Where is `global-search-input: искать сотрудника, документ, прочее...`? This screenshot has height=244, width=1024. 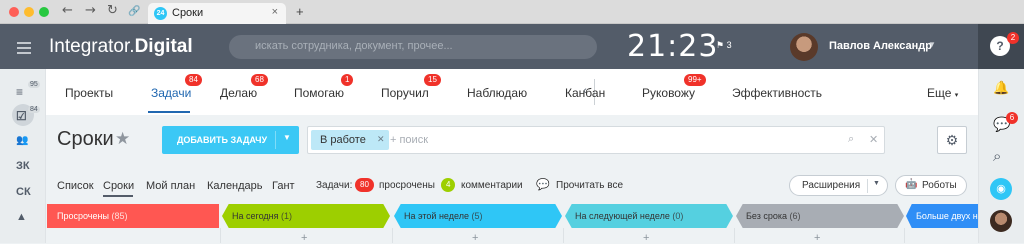
global-search-input: искать сотрудника, документ, прочее... is located at coordinates (413, 47).